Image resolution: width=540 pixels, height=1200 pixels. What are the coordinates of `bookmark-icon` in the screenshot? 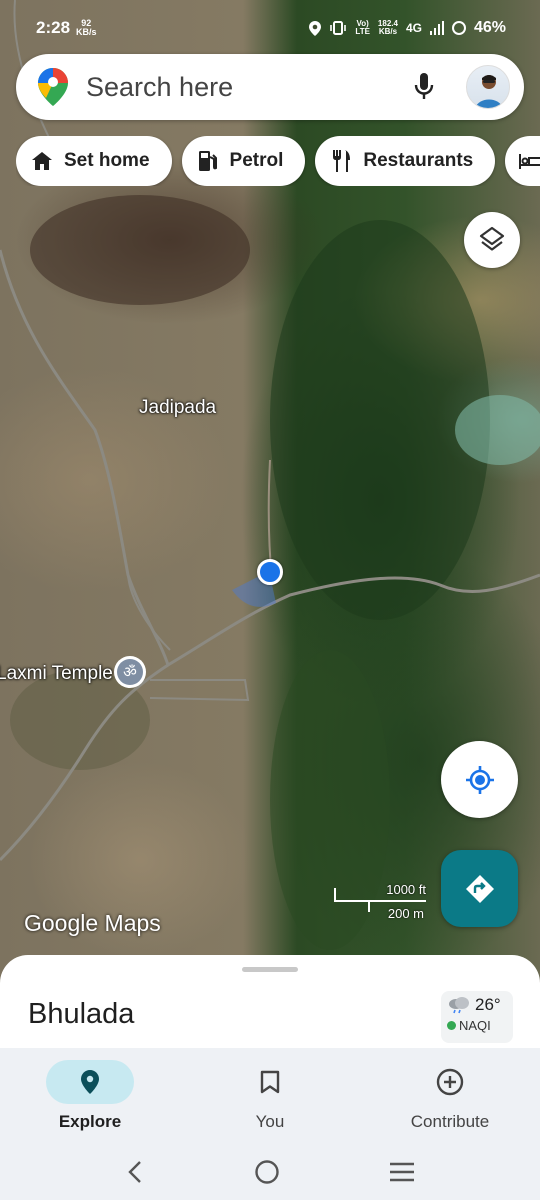 It's located at (270, 1082).